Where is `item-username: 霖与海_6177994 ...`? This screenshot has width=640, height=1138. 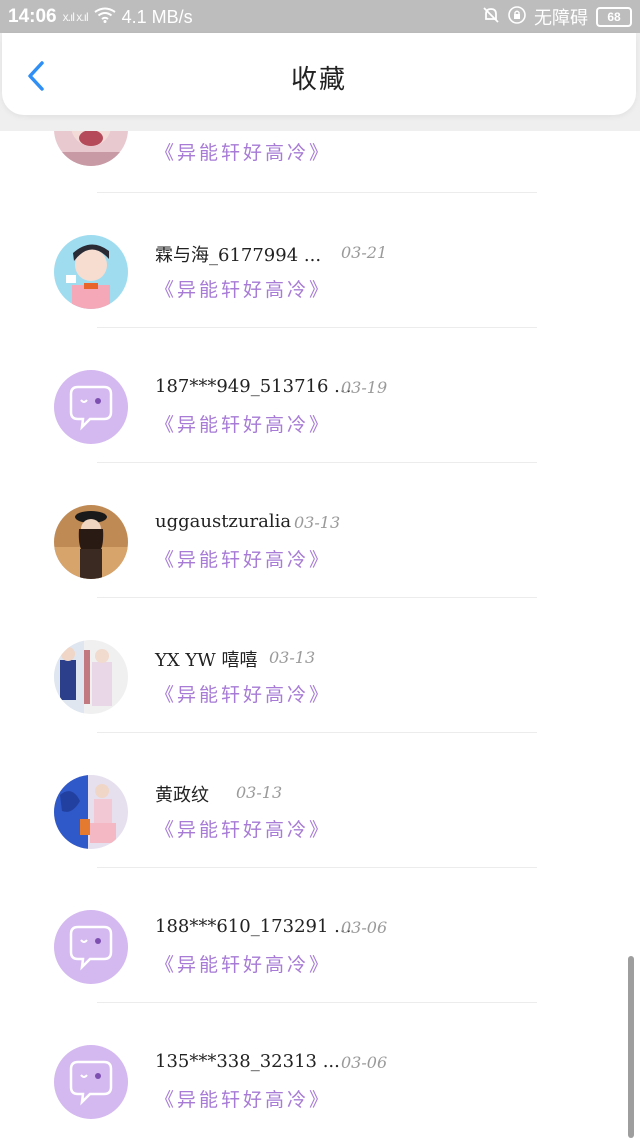 item-username: 霖与海_6177994 ... is located at coordinates (238, 255).